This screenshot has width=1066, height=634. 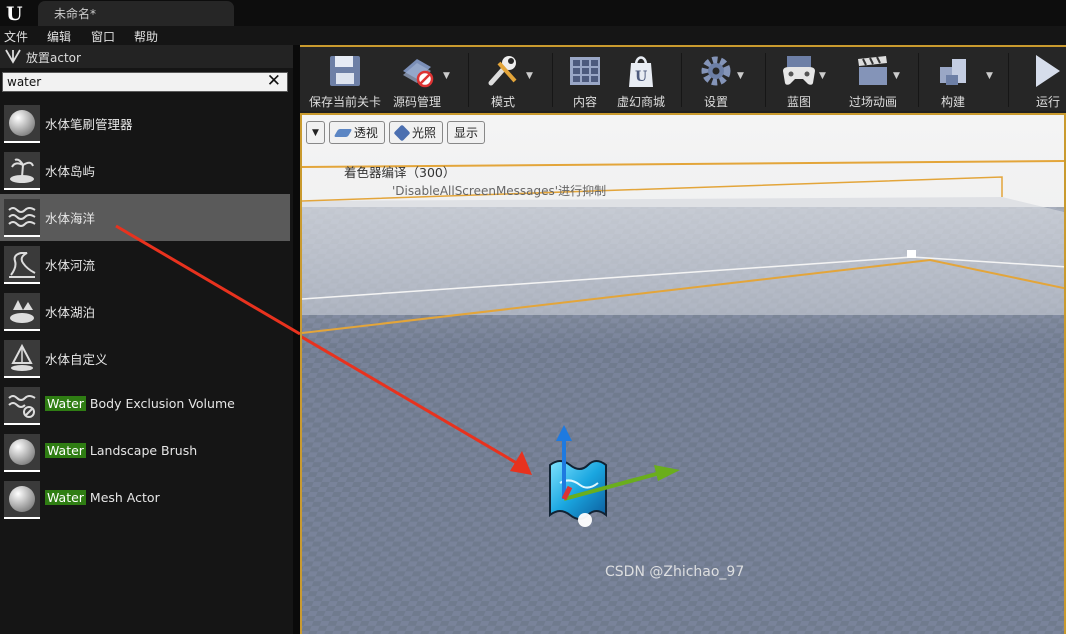 I want to click on settings-button: 设置, so click(x=716, y=80).